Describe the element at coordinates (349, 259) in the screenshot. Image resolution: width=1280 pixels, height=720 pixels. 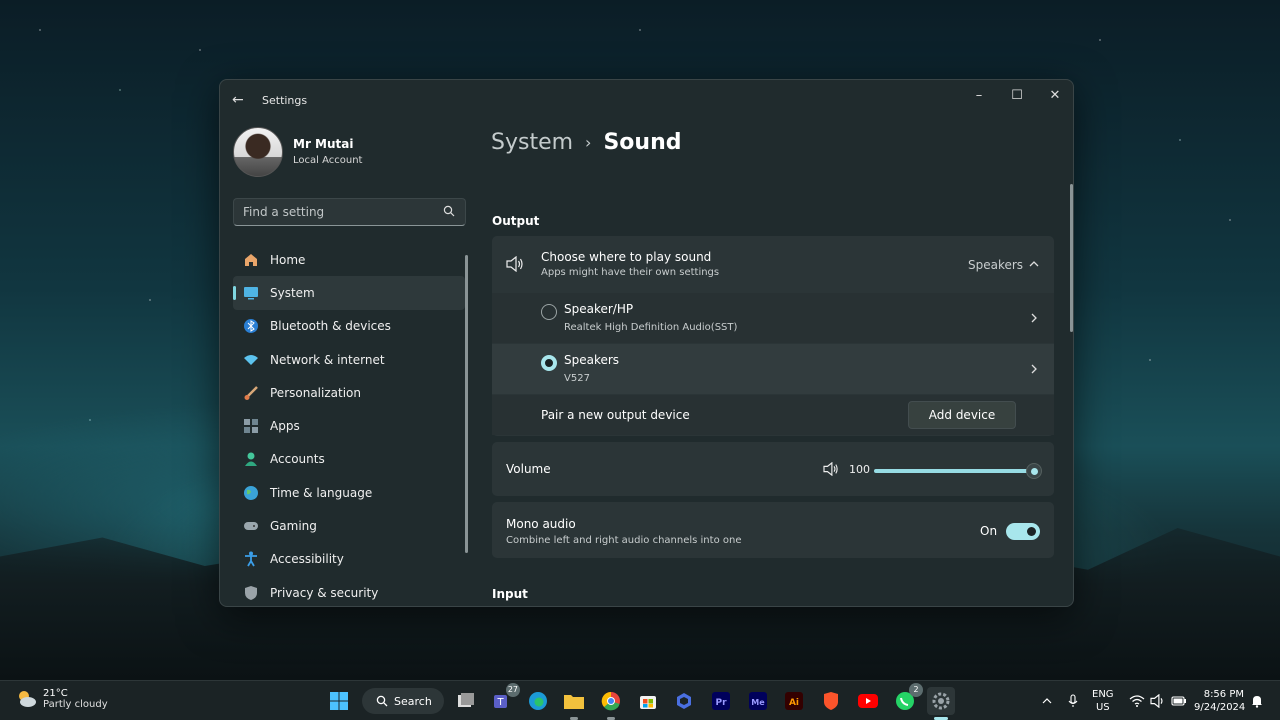
I see `sidebar-item-home: Home` at that location.